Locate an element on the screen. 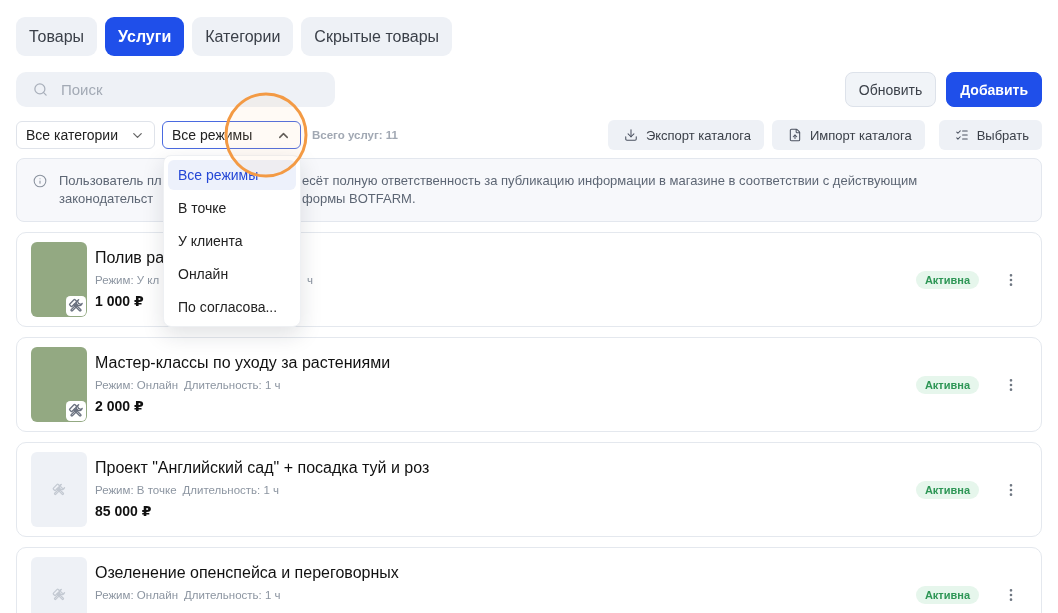  service-mode: Режим: В точке is located at coordinates (136, 490).